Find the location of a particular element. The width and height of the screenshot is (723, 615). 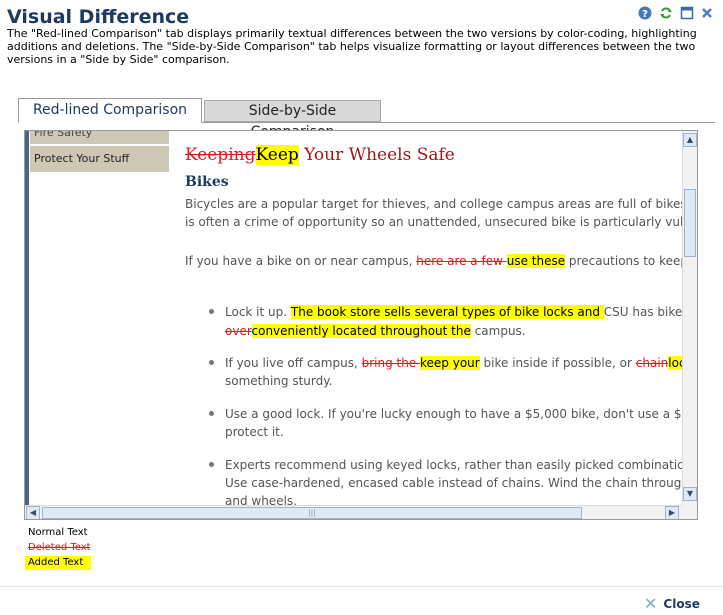

page-heading: KeepingKeep Your Wheels Safe is located at coordinates (320, 155).